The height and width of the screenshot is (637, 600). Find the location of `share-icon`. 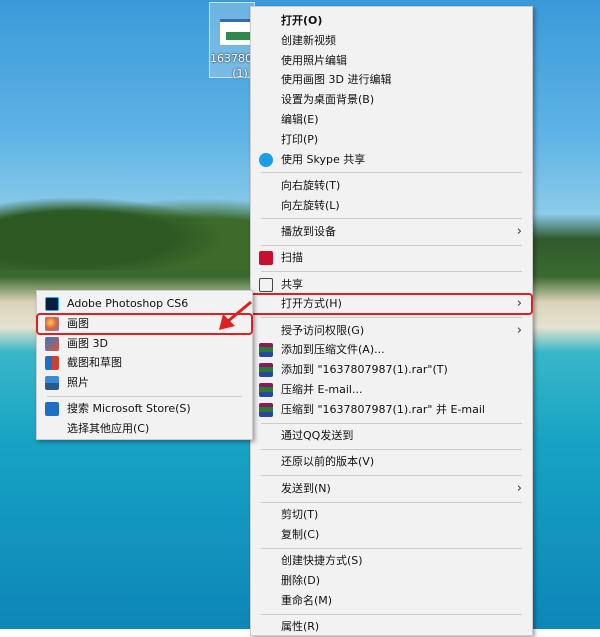

share-icon is located at coordinates (266, 284).